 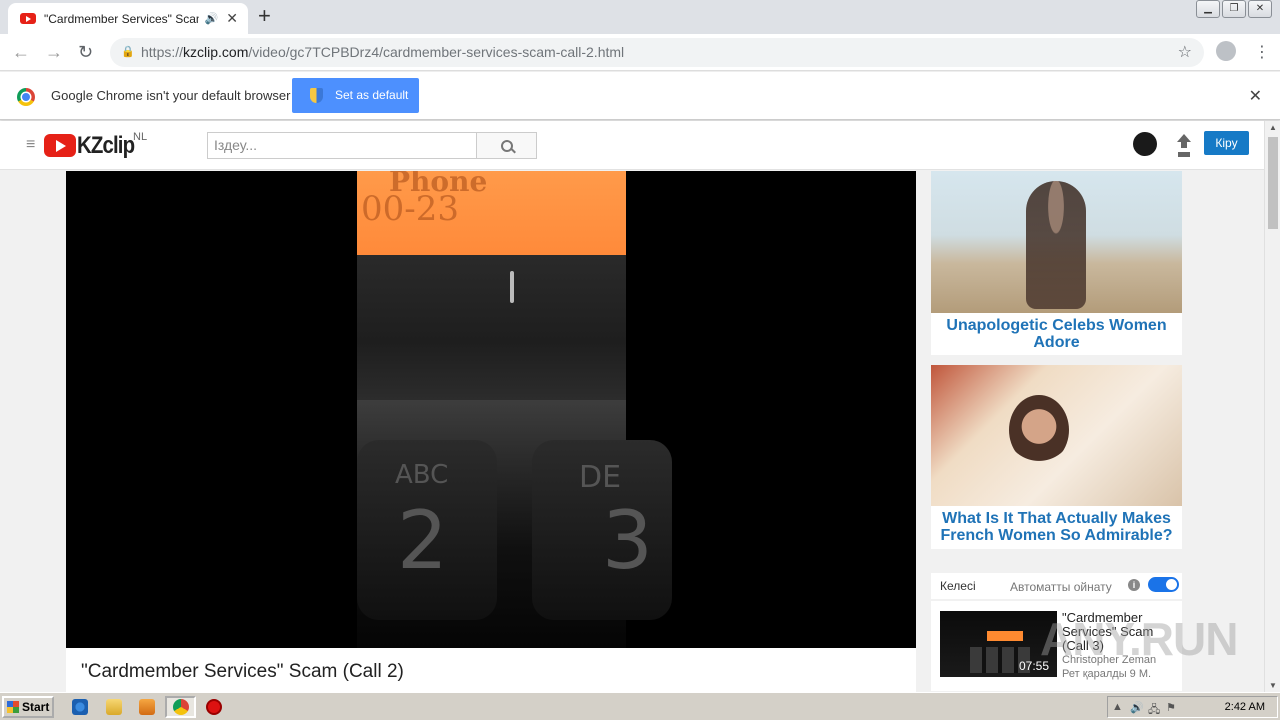 I want to click on next-video-views: Рет қаралды 9 М., so click(x=1107, y=674).